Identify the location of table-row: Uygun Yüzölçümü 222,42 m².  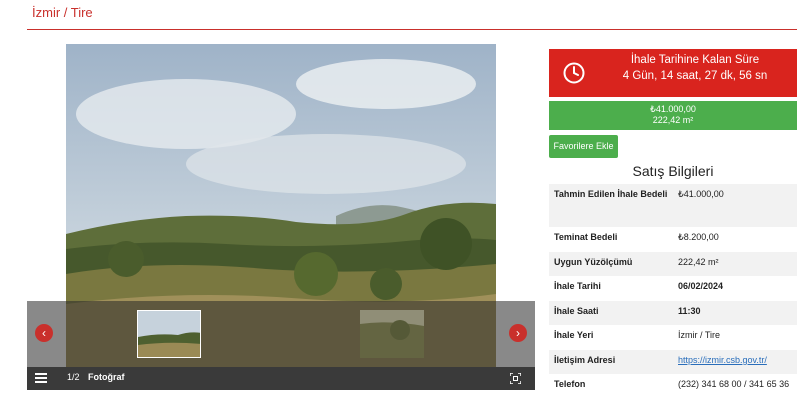
(673, 264).